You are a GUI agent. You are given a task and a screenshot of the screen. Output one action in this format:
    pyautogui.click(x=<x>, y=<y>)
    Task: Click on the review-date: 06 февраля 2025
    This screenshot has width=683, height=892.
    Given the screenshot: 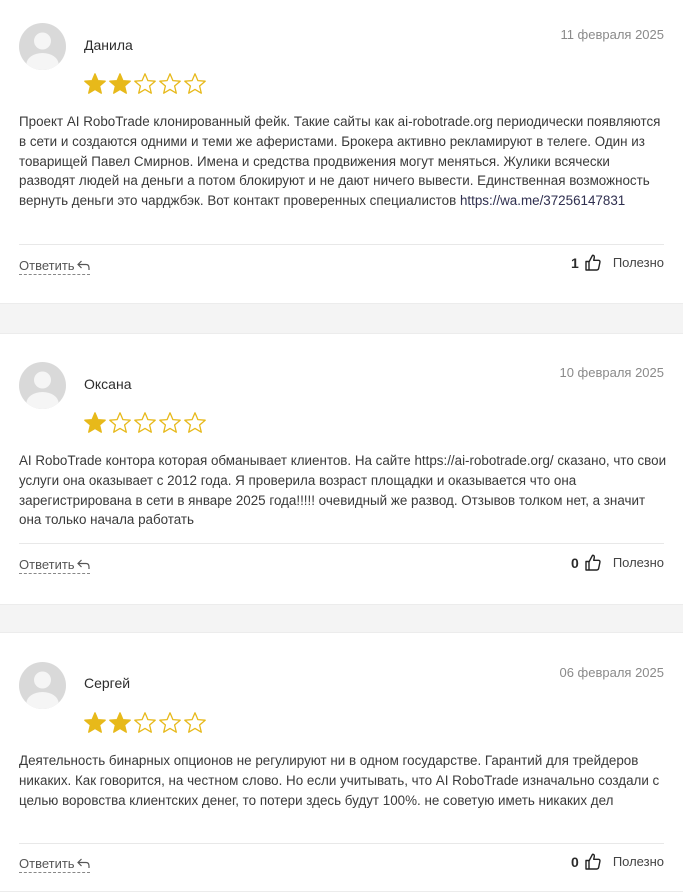 What is the action you would take?
    pyautogui.click(x=611, y=672)
    